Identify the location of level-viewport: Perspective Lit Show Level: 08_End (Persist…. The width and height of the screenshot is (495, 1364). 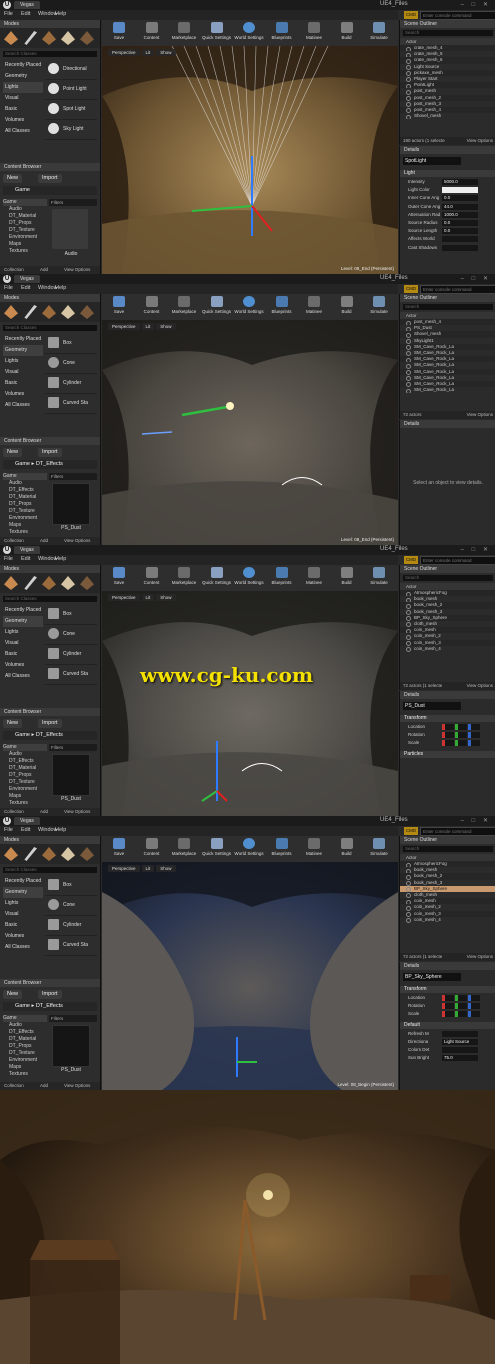
(250, 432).